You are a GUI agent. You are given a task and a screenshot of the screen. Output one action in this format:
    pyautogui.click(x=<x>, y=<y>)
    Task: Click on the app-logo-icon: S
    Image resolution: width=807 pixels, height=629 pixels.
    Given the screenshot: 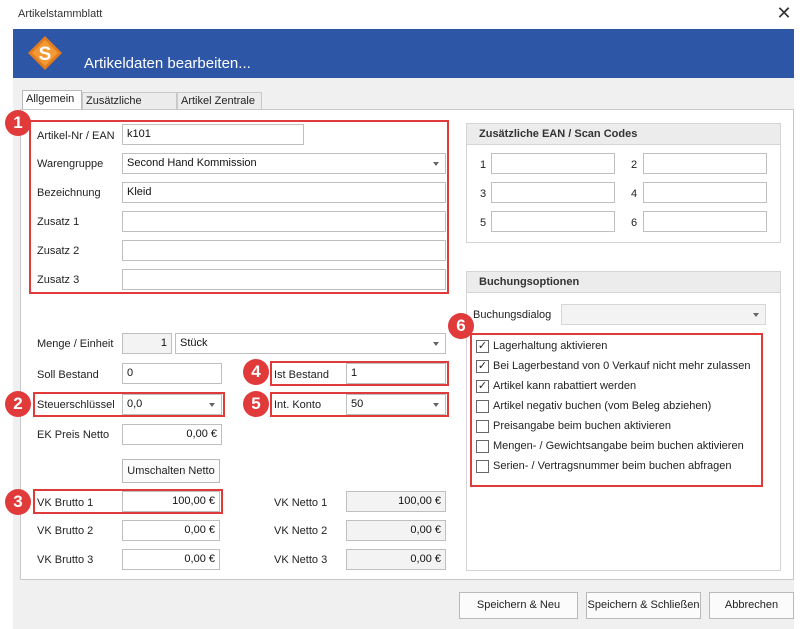 What is the action you would take?
    pyautogui.click(x=45, y=53)
    